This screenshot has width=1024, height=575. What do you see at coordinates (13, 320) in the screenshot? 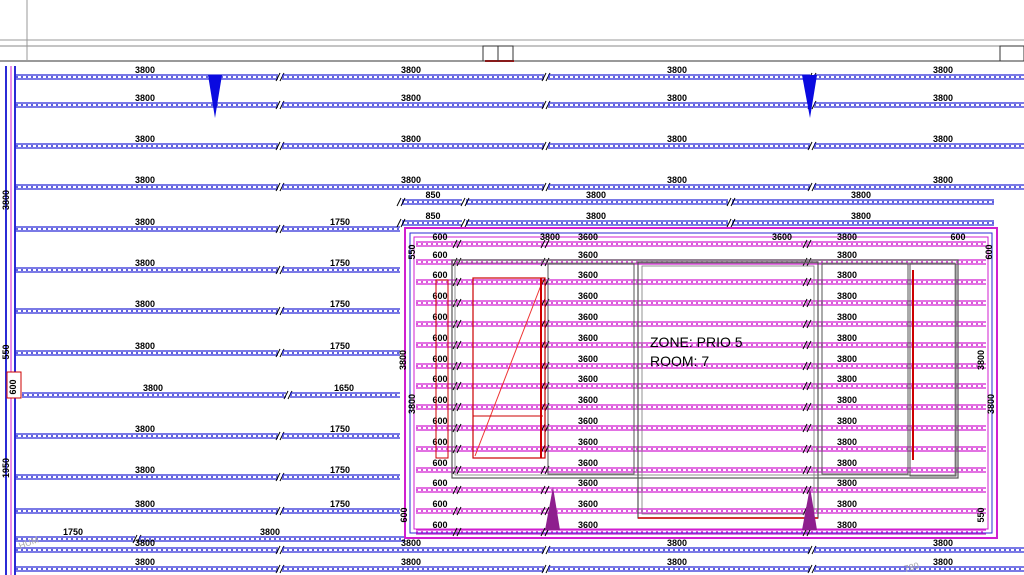
I see `left-wall` at bounding box center [13, 320].